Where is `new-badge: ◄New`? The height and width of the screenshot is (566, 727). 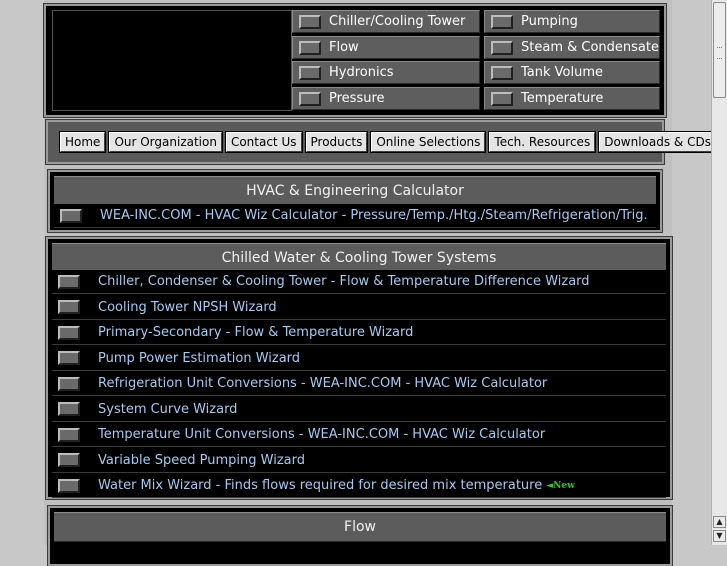 new-badge: ◄New is located at coordinates (560, 486).